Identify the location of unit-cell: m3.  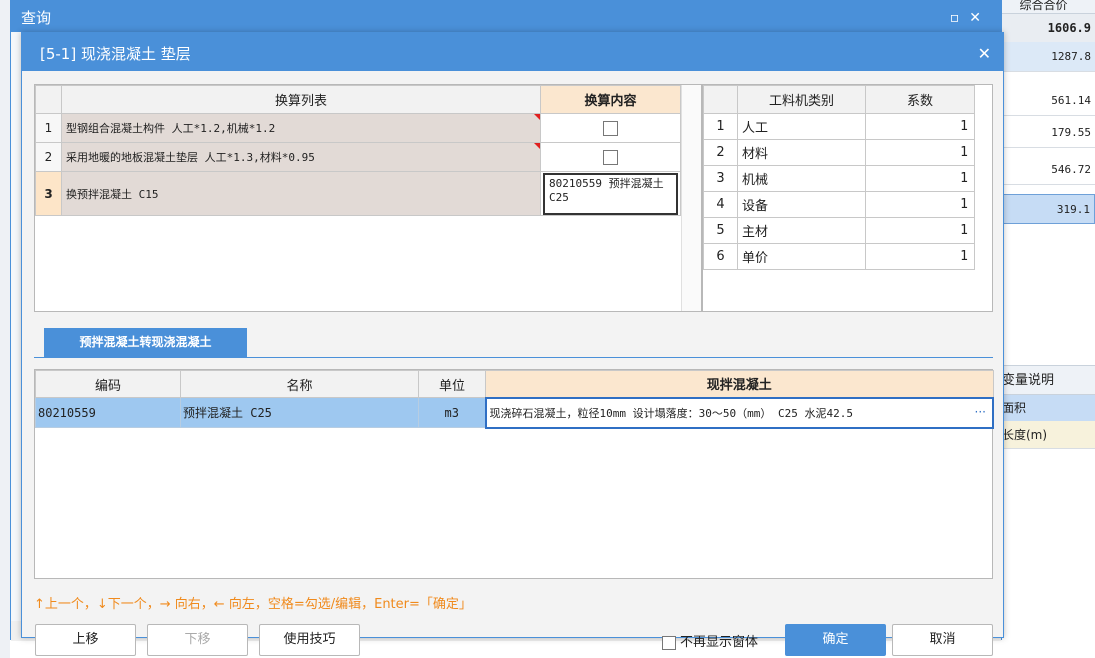
(452, 412).